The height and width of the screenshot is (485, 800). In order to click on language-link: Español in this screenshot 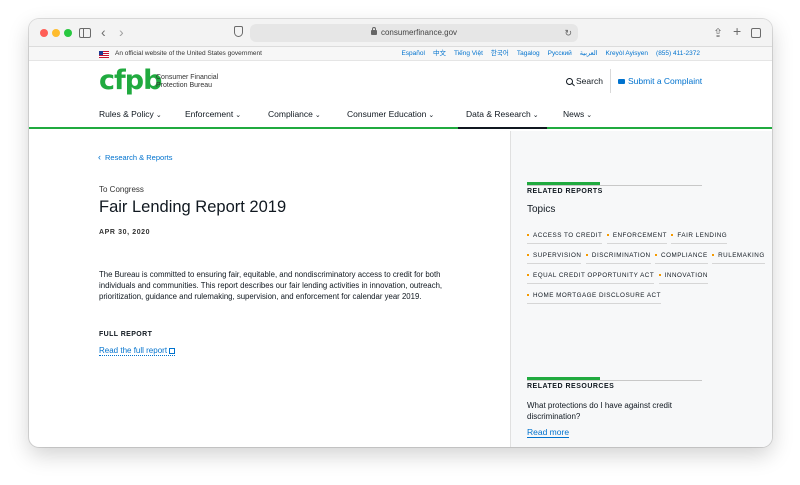, I will do `click(413, 54)`.